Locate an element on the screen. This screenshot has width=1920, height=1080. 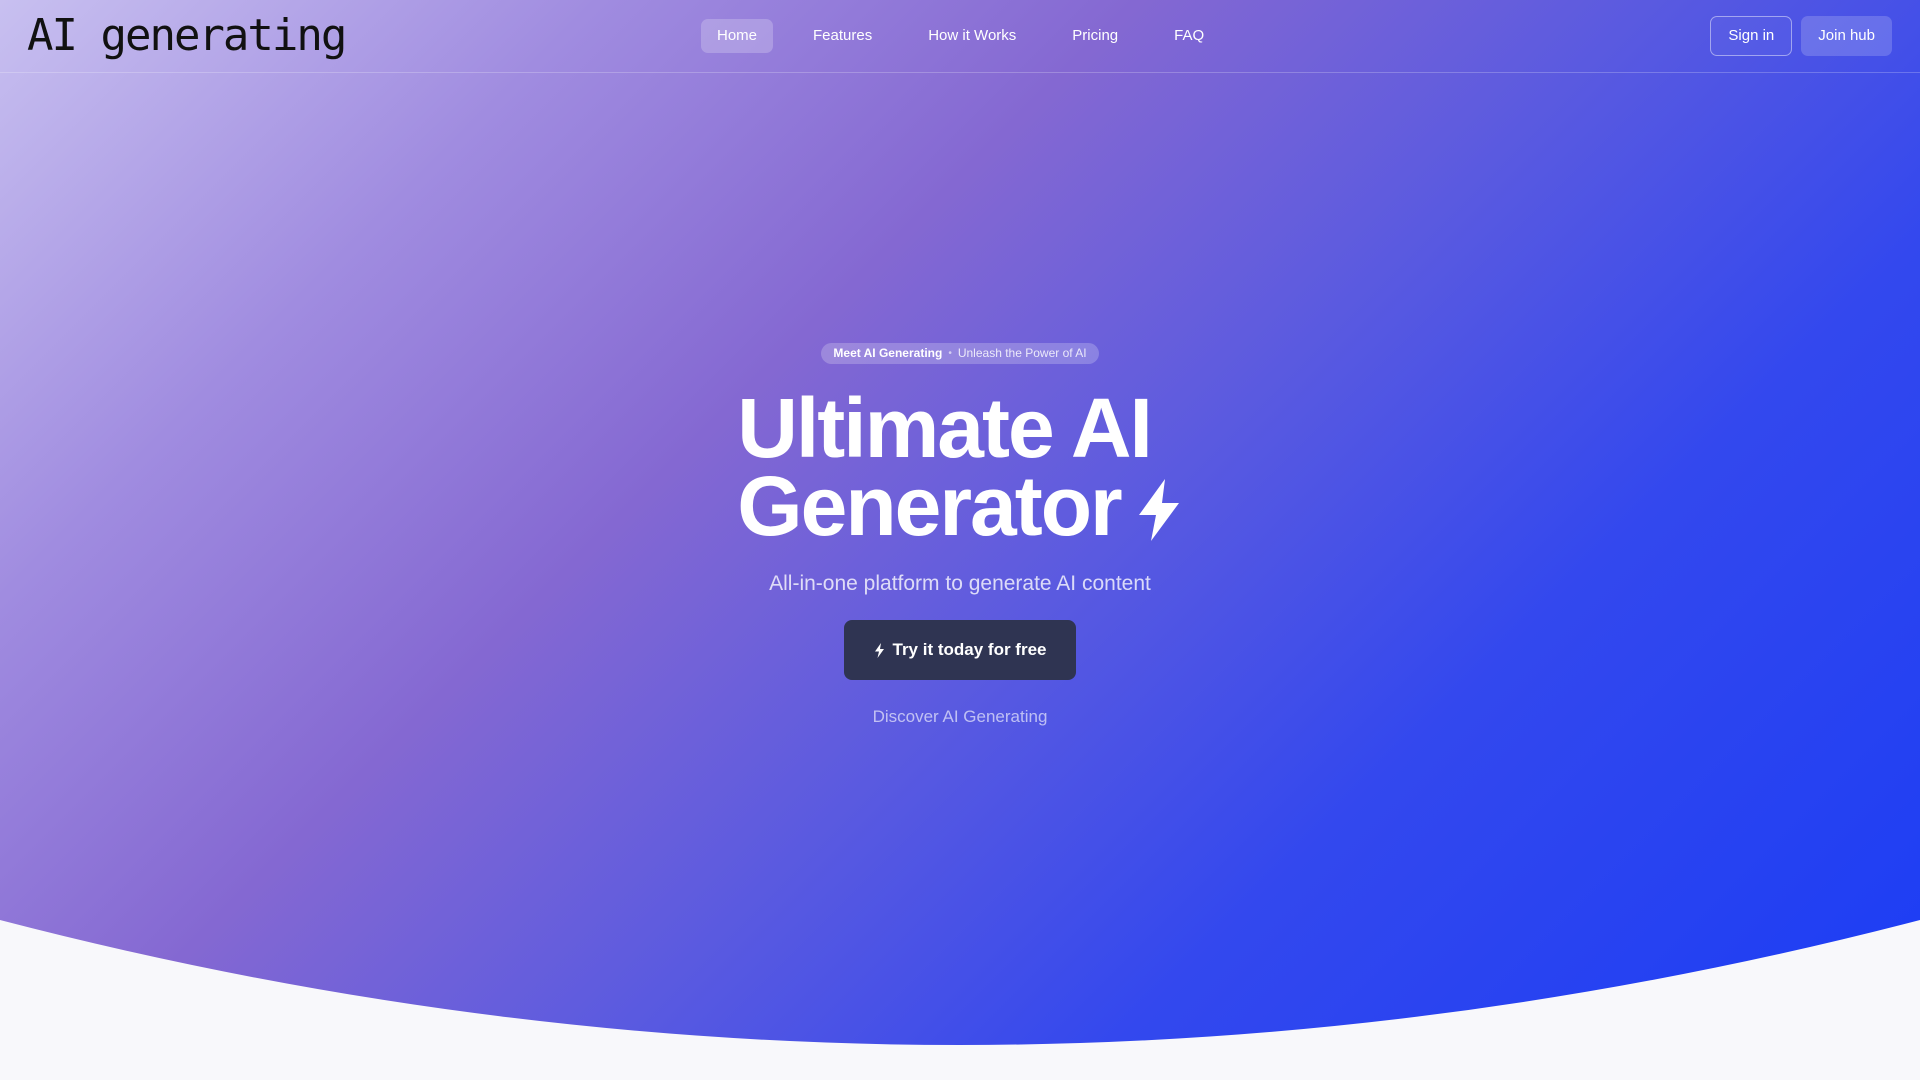
nav-home: Home is located at coordinates (737, 36).